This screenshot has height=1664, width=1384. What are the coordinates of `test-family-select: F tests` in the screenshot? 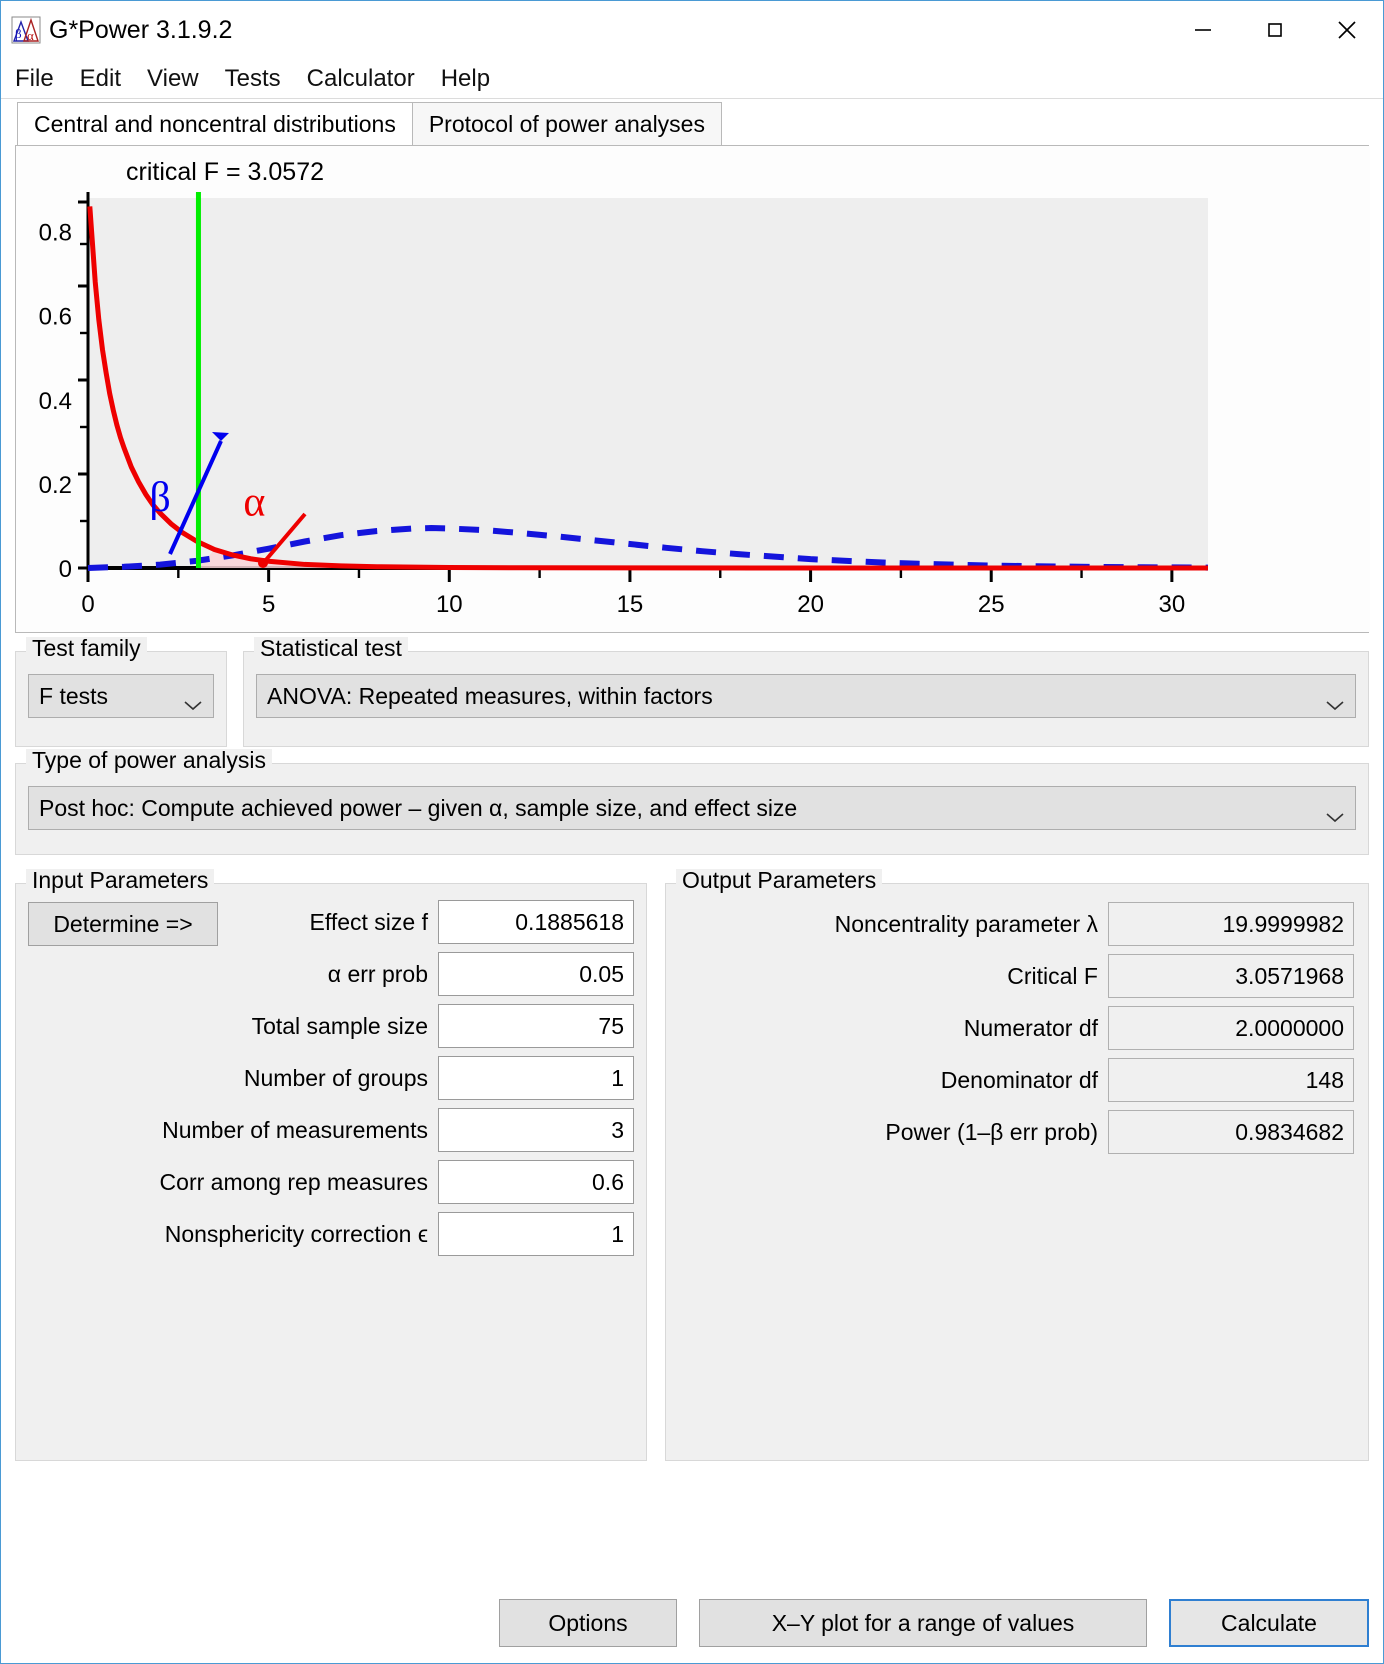 It's located at (121, 696).